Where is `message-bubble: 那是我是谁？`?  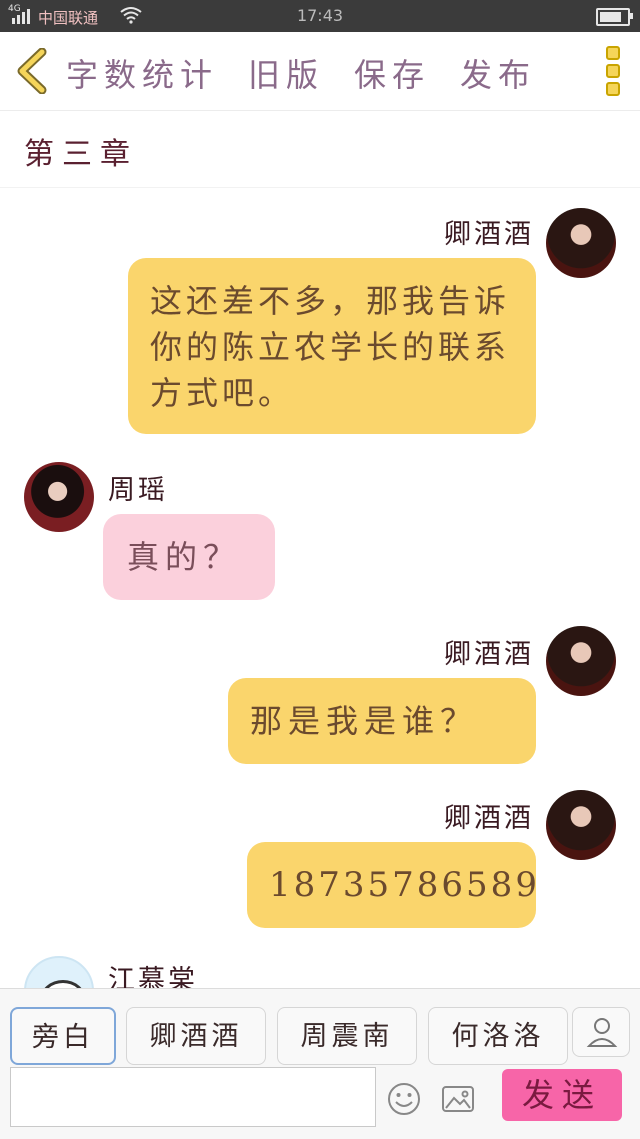
message-bubble: 那是我是谁？ is located at coordinates (382, 721).